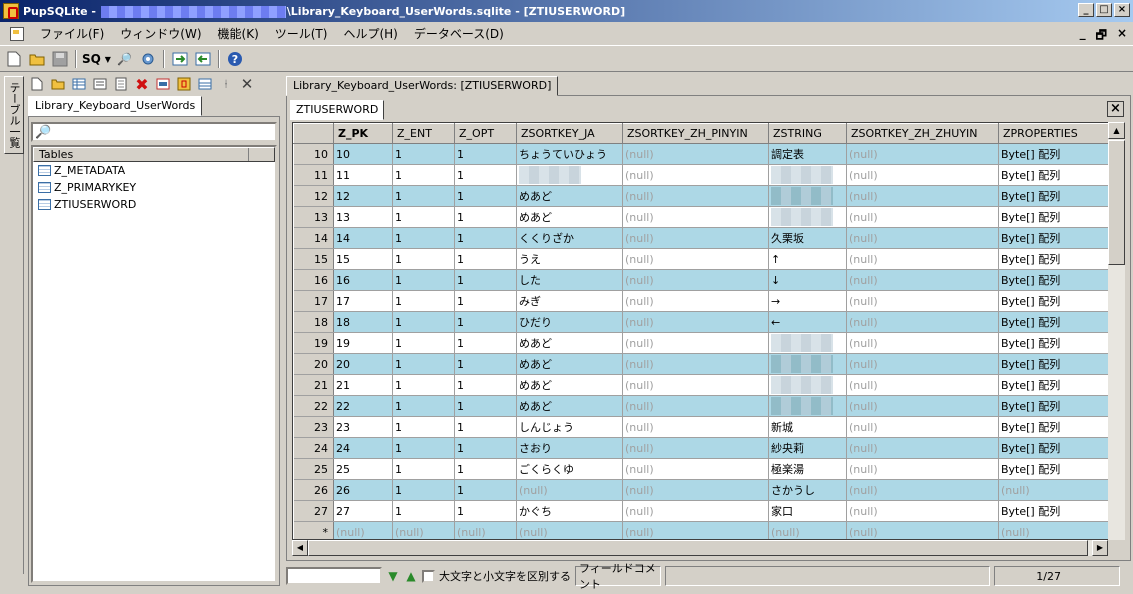  Describe the element at coordinates (163, 84) in the screenshot. I see `view-icon` at that location.